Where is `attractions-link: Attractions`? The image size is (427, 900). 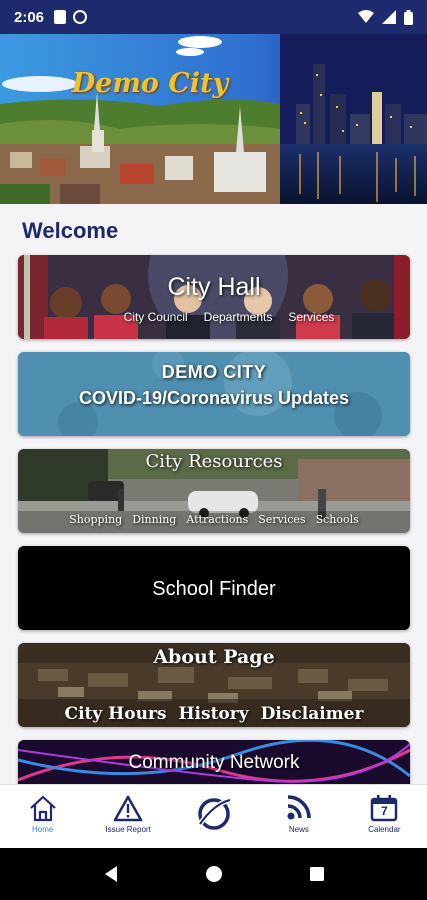
attractions-link: Attractions is located at coordinates (217, 519).